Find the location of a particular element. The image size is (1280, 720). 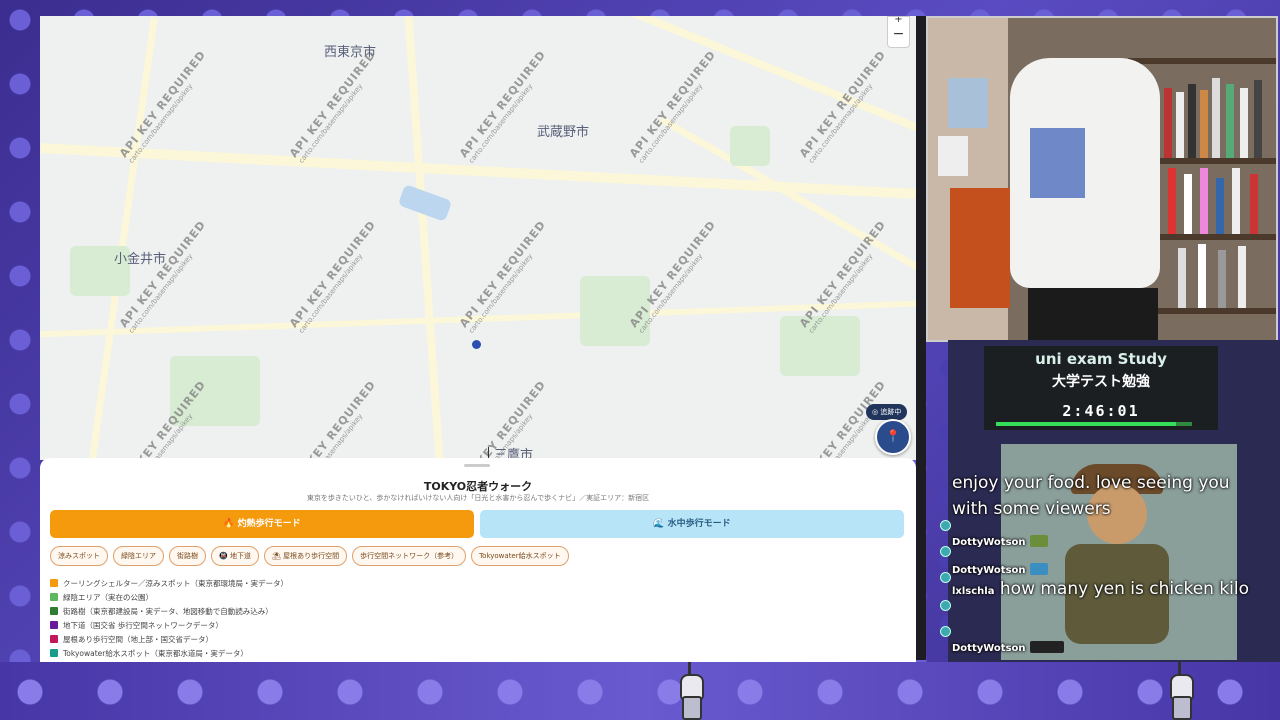

chip-cool-spots: 涼みスポット is located at coordinates (79, 556).